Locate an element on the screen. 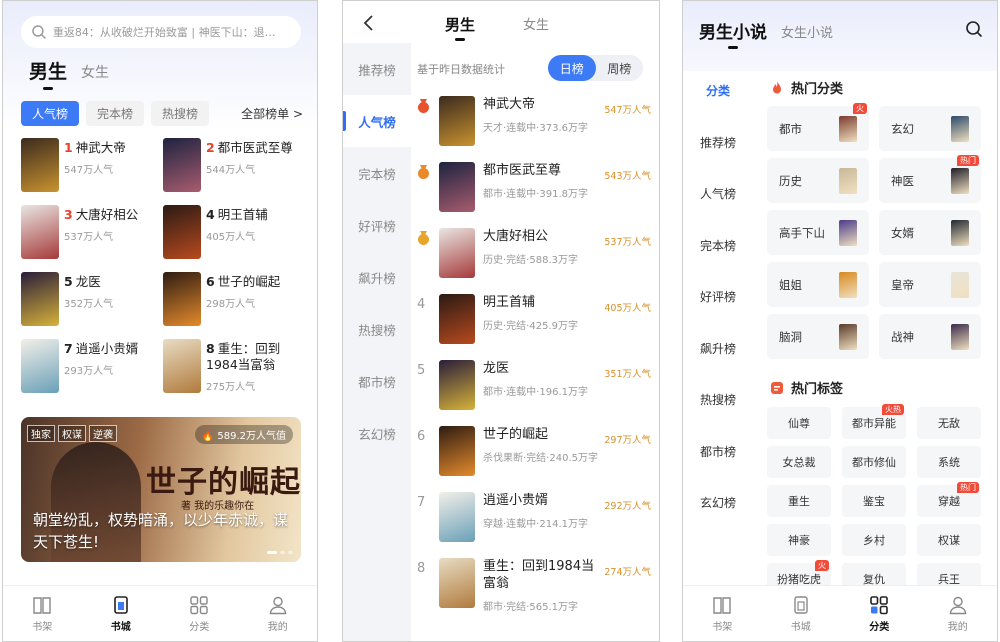 The image size is (1000, 642). sidebar-item-rank: 飙升榜 is located at coordinates (377, 277).